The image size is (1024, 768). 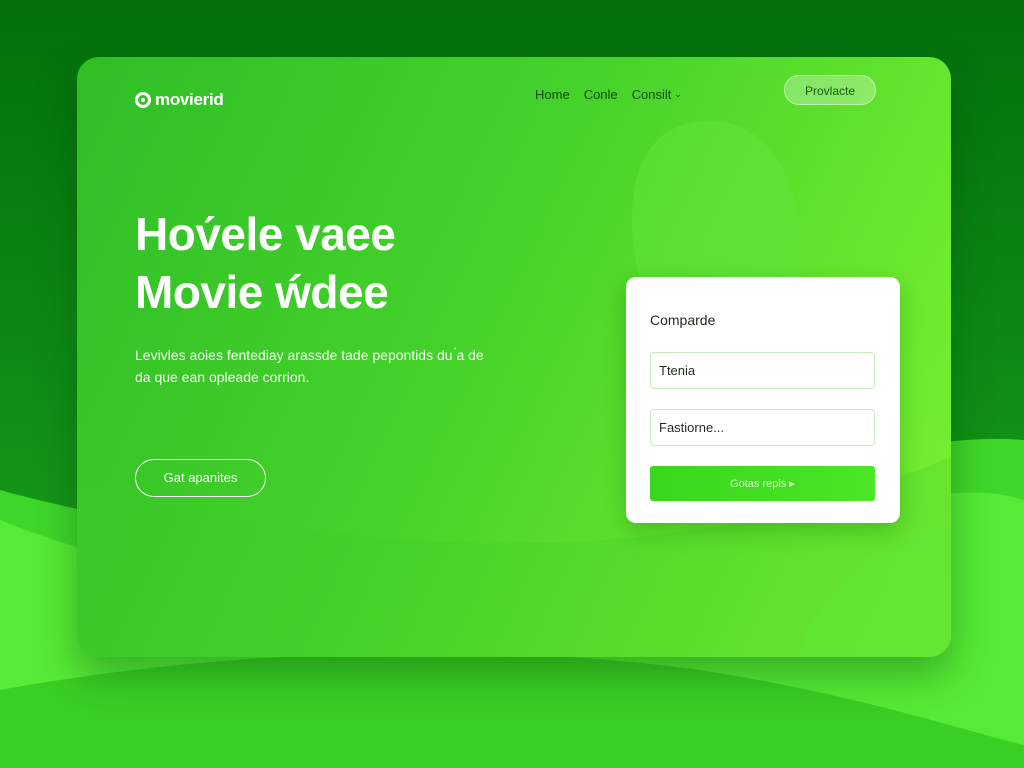 I want to click on form-title: Comparde, so click(x=683, y=320).